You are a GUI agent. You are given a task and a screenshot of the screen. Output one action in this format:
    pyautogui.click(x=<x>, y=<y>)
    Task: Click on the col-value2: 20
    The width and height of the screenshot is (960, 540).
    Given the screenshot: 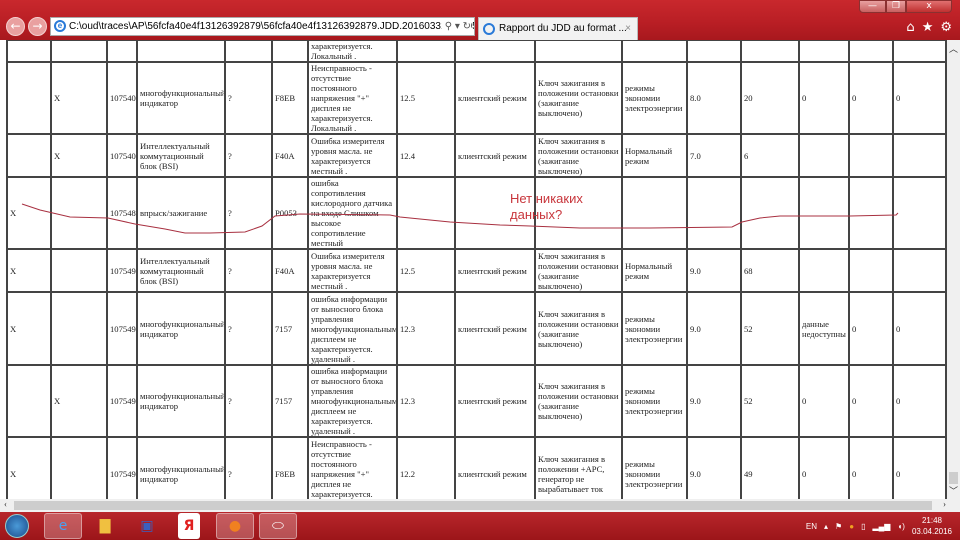 What is the action you would take?
    pyautogui.click(x=770, y=98)
    